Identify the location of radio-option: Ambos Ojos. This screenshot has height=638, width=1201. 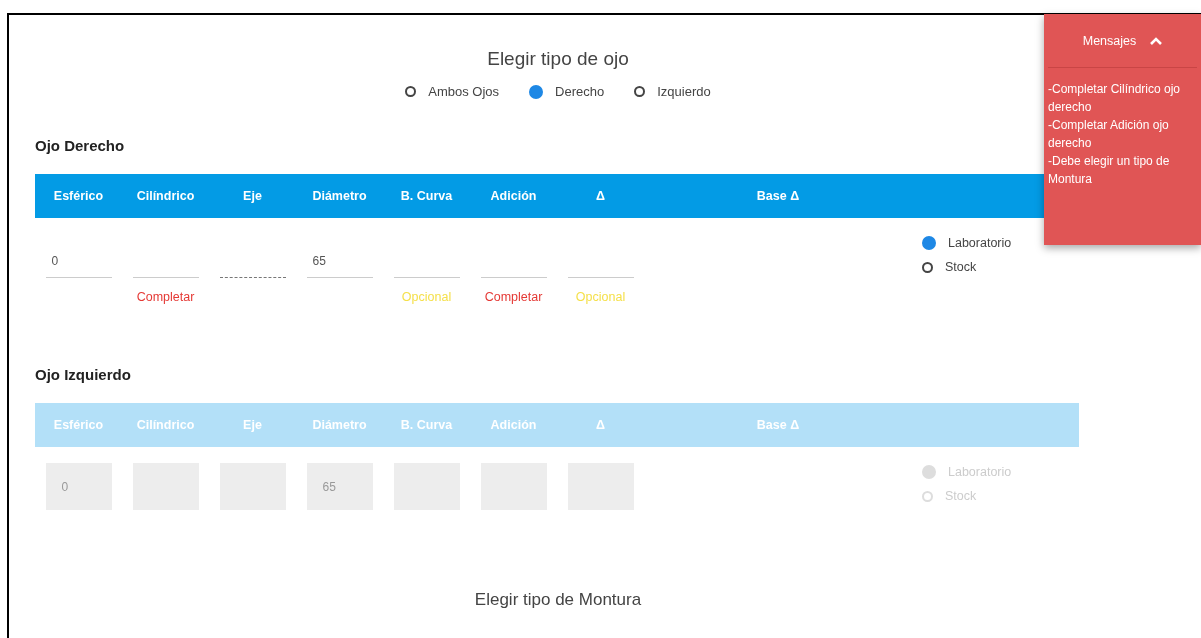
(452, 91).